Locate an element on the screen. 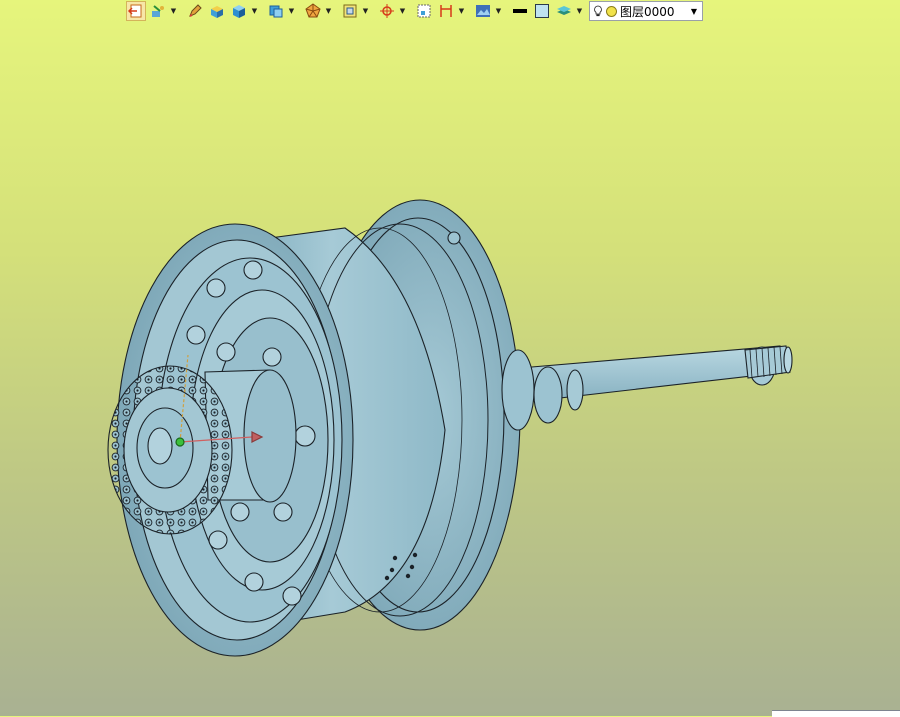  render-region-icon is located at coordinates (424, 11).